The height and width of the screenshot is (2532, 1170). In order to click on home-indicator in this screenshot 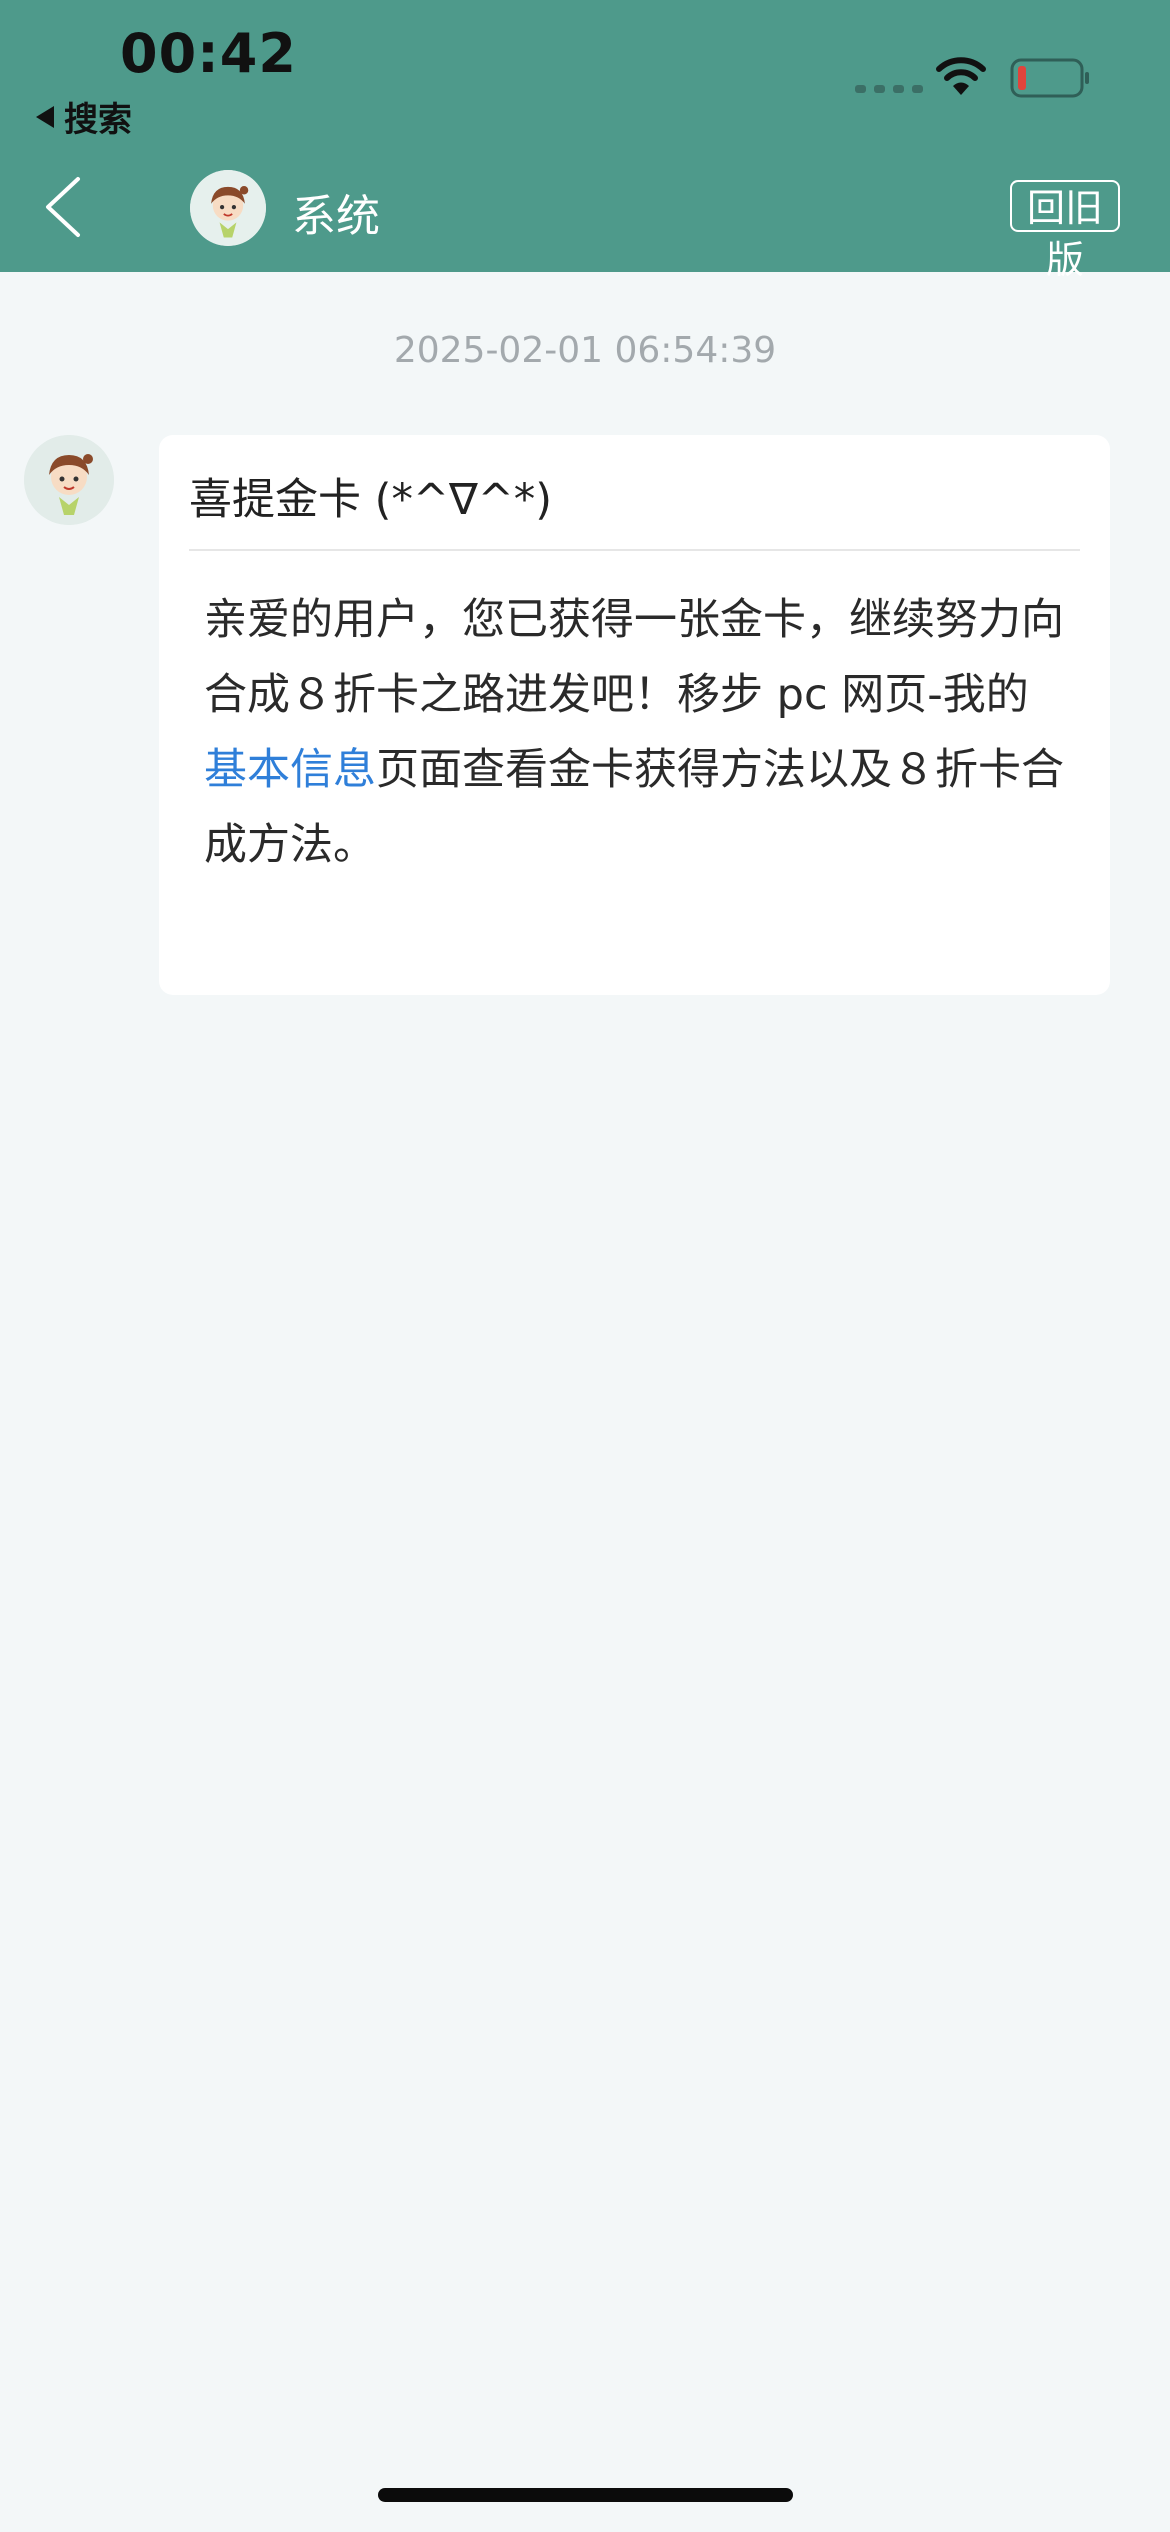, I will do `click(585, 2495)`.